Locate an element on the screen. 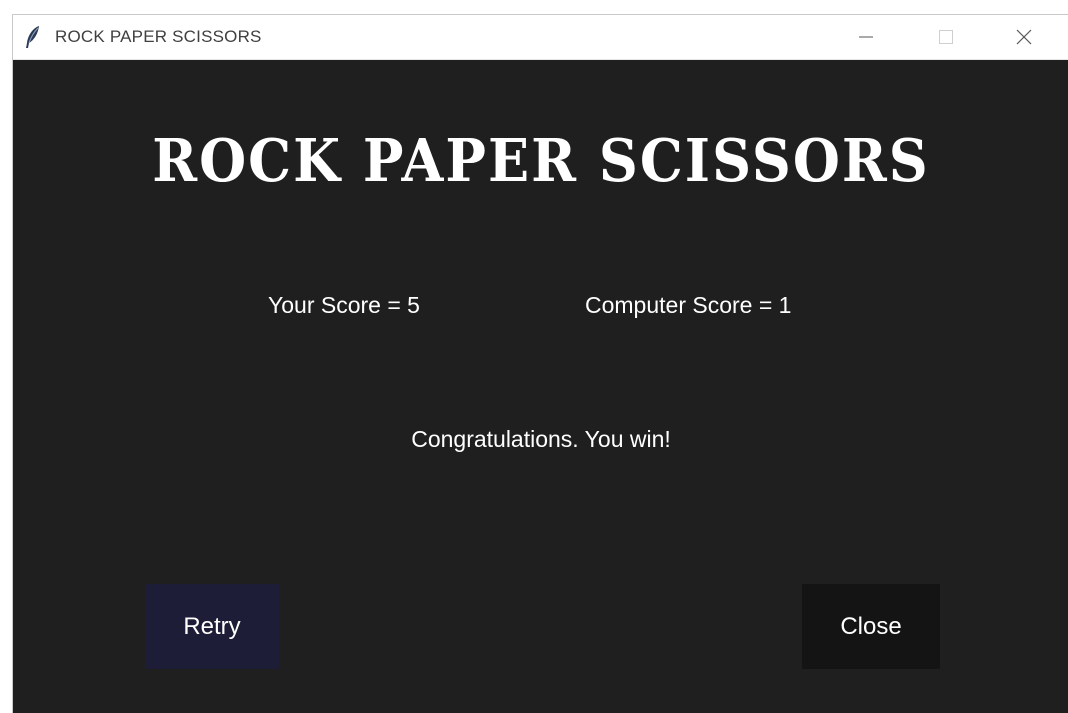 Image resolution: width=1068 pixels, height=713 pixels. maximize-button is located at coordinates (946, 37).